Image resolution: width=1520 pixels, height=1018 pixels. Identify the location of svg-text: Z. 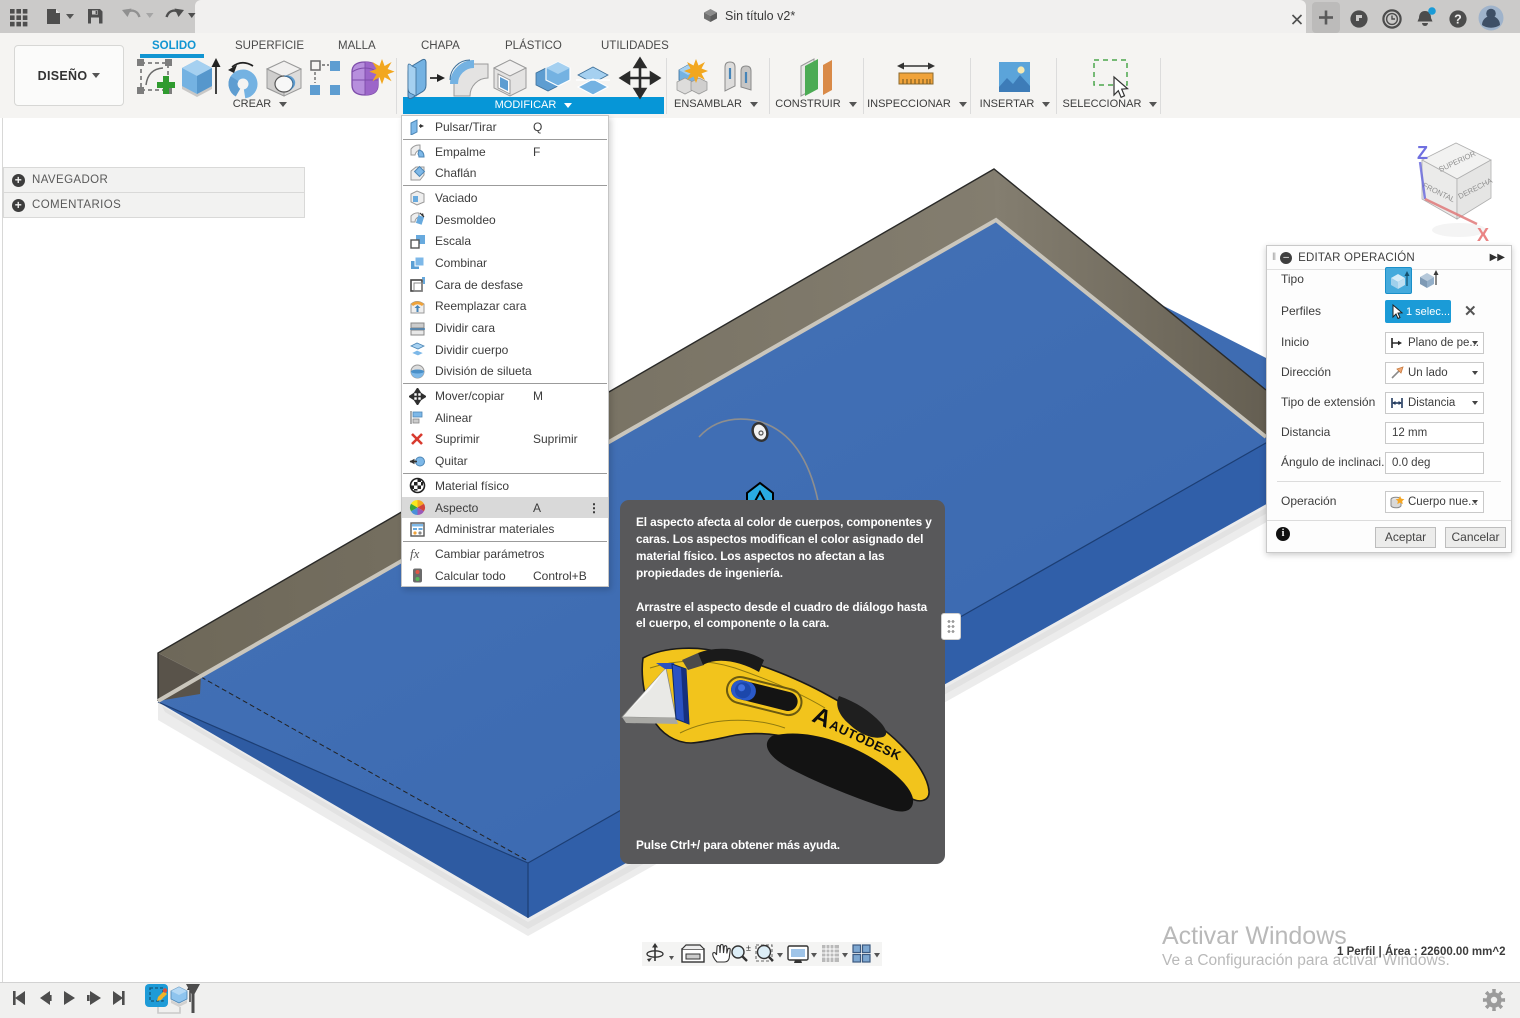
(1422, 153).